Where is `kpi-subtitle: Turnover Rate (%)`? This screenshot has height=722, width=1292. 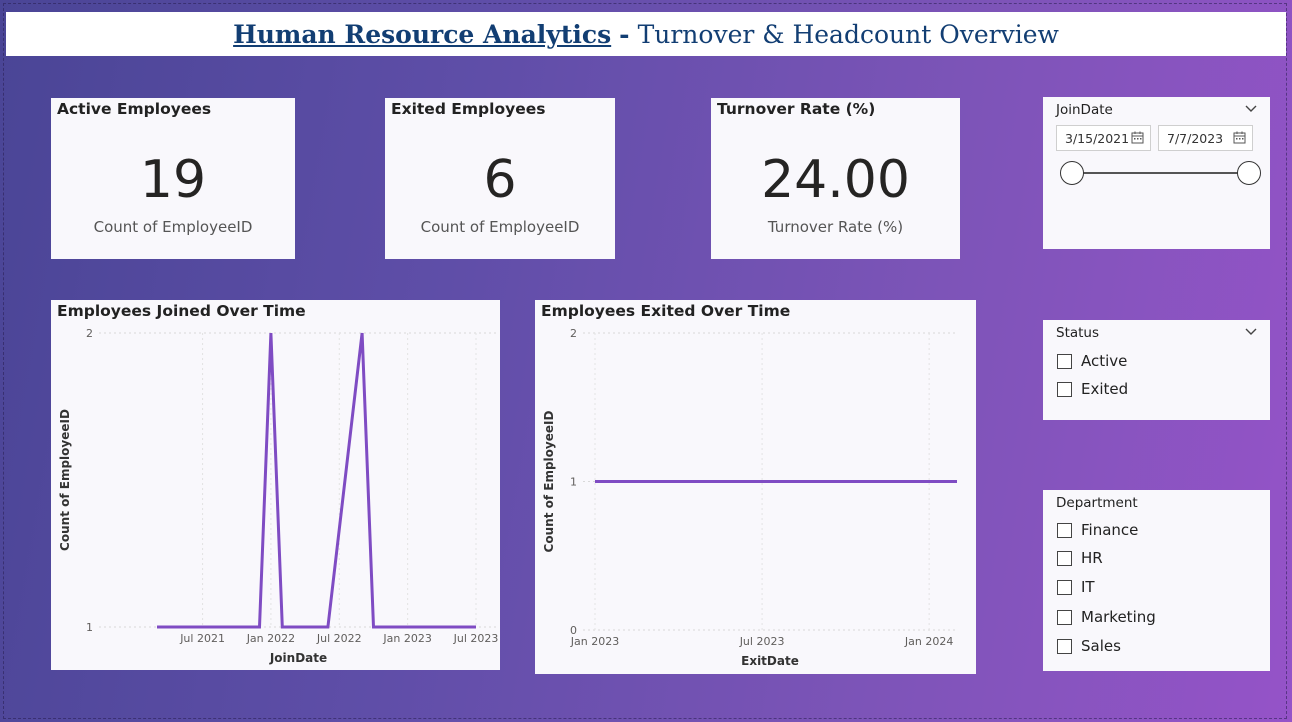 kpi-subtitle: Turnover Rate (%) is located at coordinates (835, 227).